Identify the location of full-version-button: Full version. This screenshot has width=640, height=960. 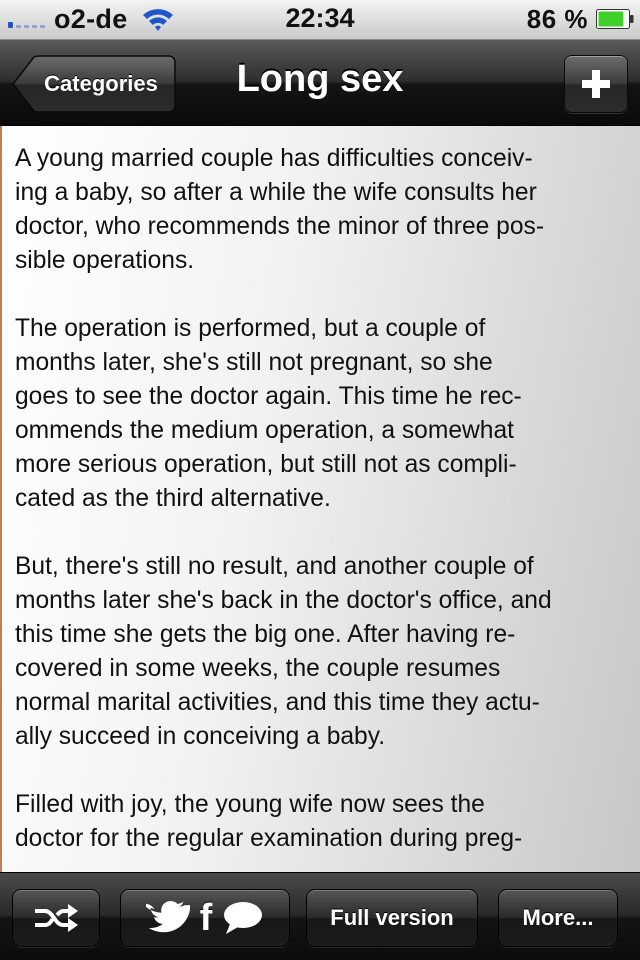
(392, 918).